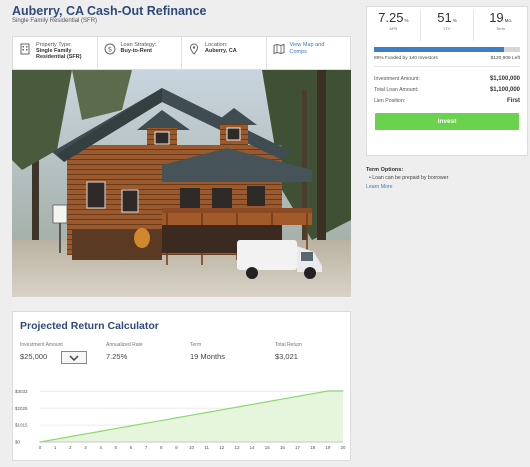 The image size is (530, 467). I want to click on map-link-cell: View Map and Comps, so click(309, 53).